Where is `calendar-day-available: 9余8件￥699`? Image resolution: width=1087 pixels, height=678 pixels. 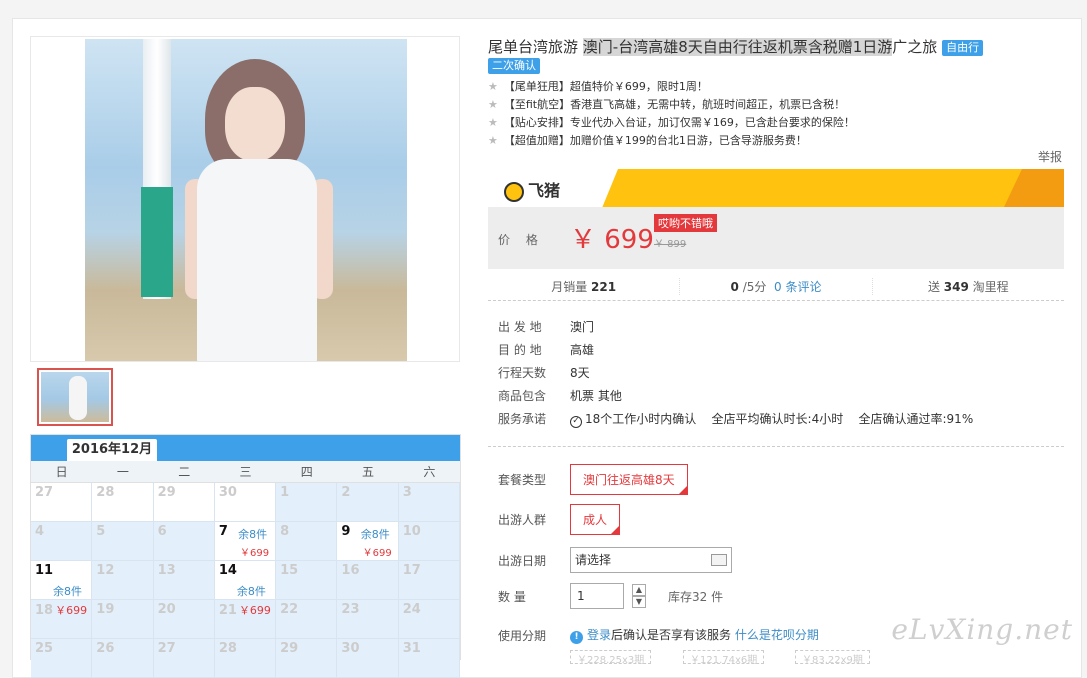 calendar-day-available: 9余8件￥699 is located at coordinates (367, 541).